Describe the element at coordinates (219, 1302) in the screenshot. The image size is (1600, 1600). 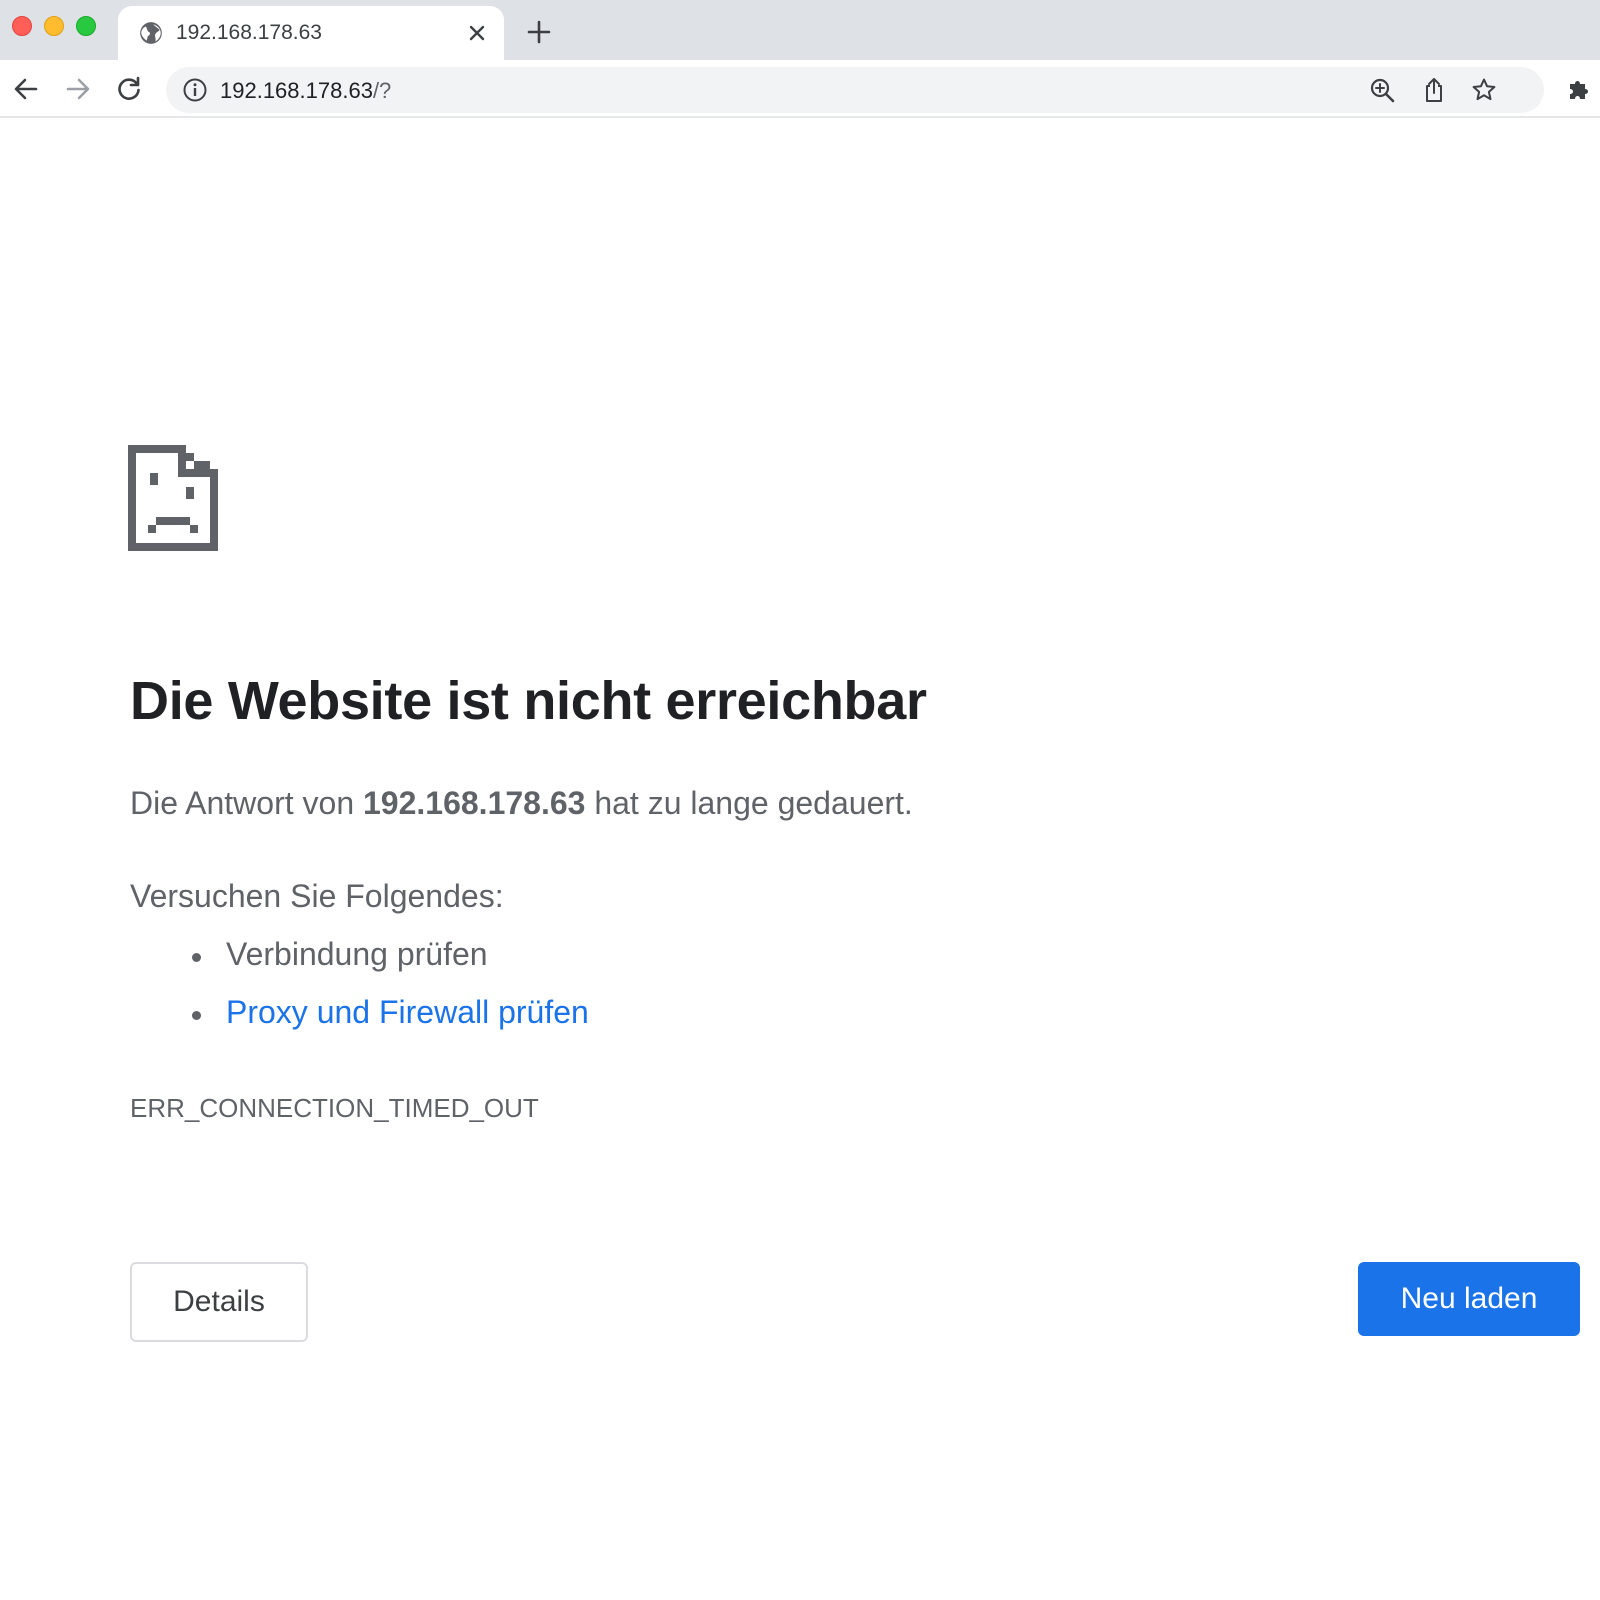
I see `details-button: Details` at that location.